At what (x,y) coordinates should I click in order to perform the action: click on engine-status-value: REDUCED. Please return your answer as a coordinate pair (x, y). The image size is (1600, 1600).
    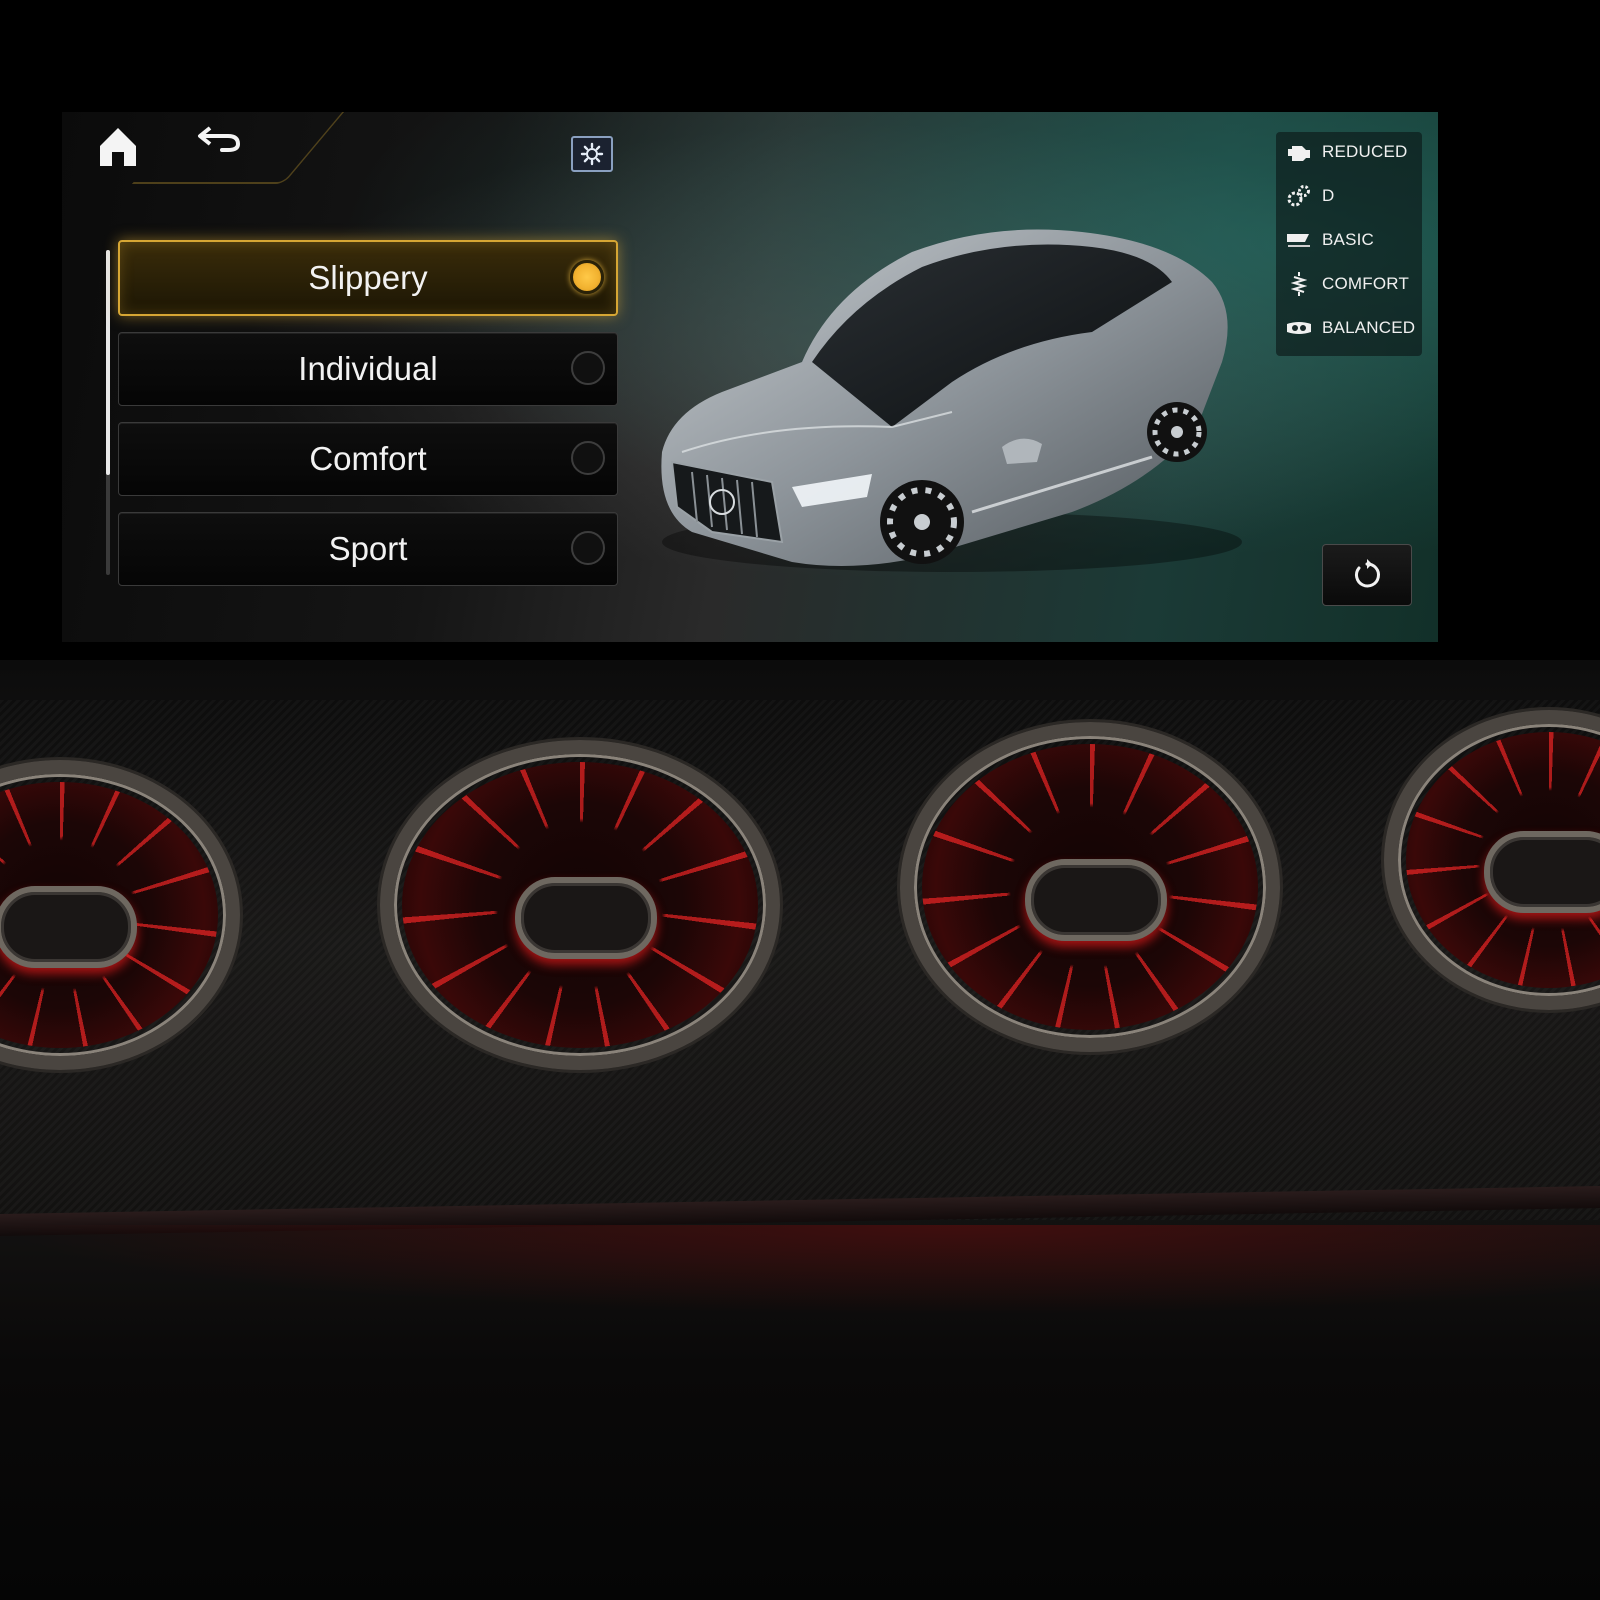
    Looking at the image, I should click on (1365, 151).